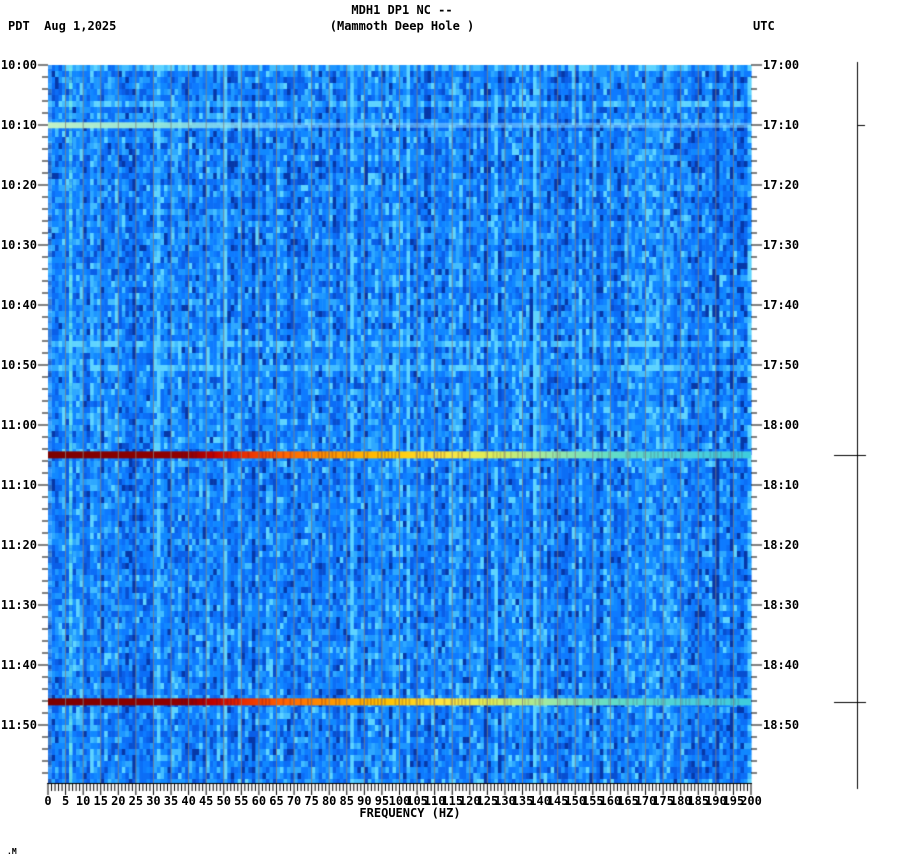  Describe the element at coordinates (781, 425) in the screenshot. I see `y-axis-label-right: 18:00` at that location.